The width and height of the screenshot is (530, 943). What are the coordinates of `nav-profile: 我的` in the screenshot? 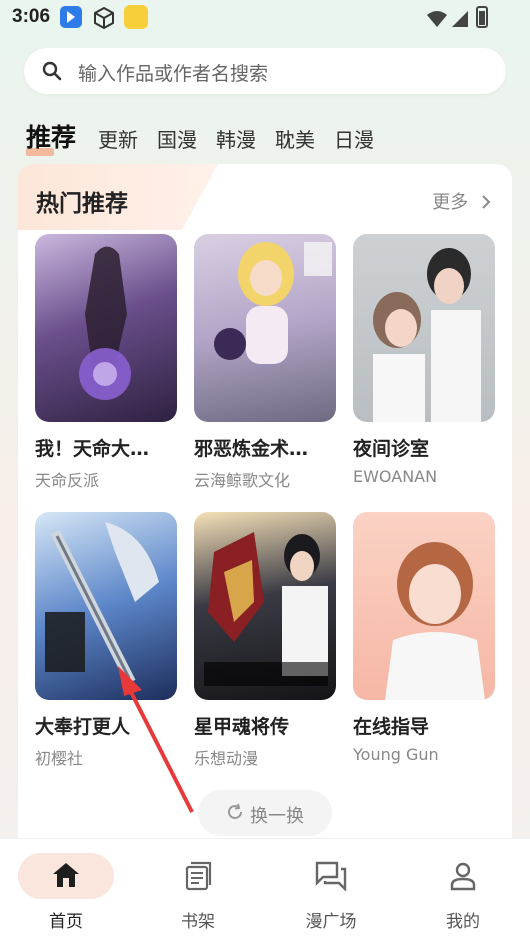 It's located at (463, 891).